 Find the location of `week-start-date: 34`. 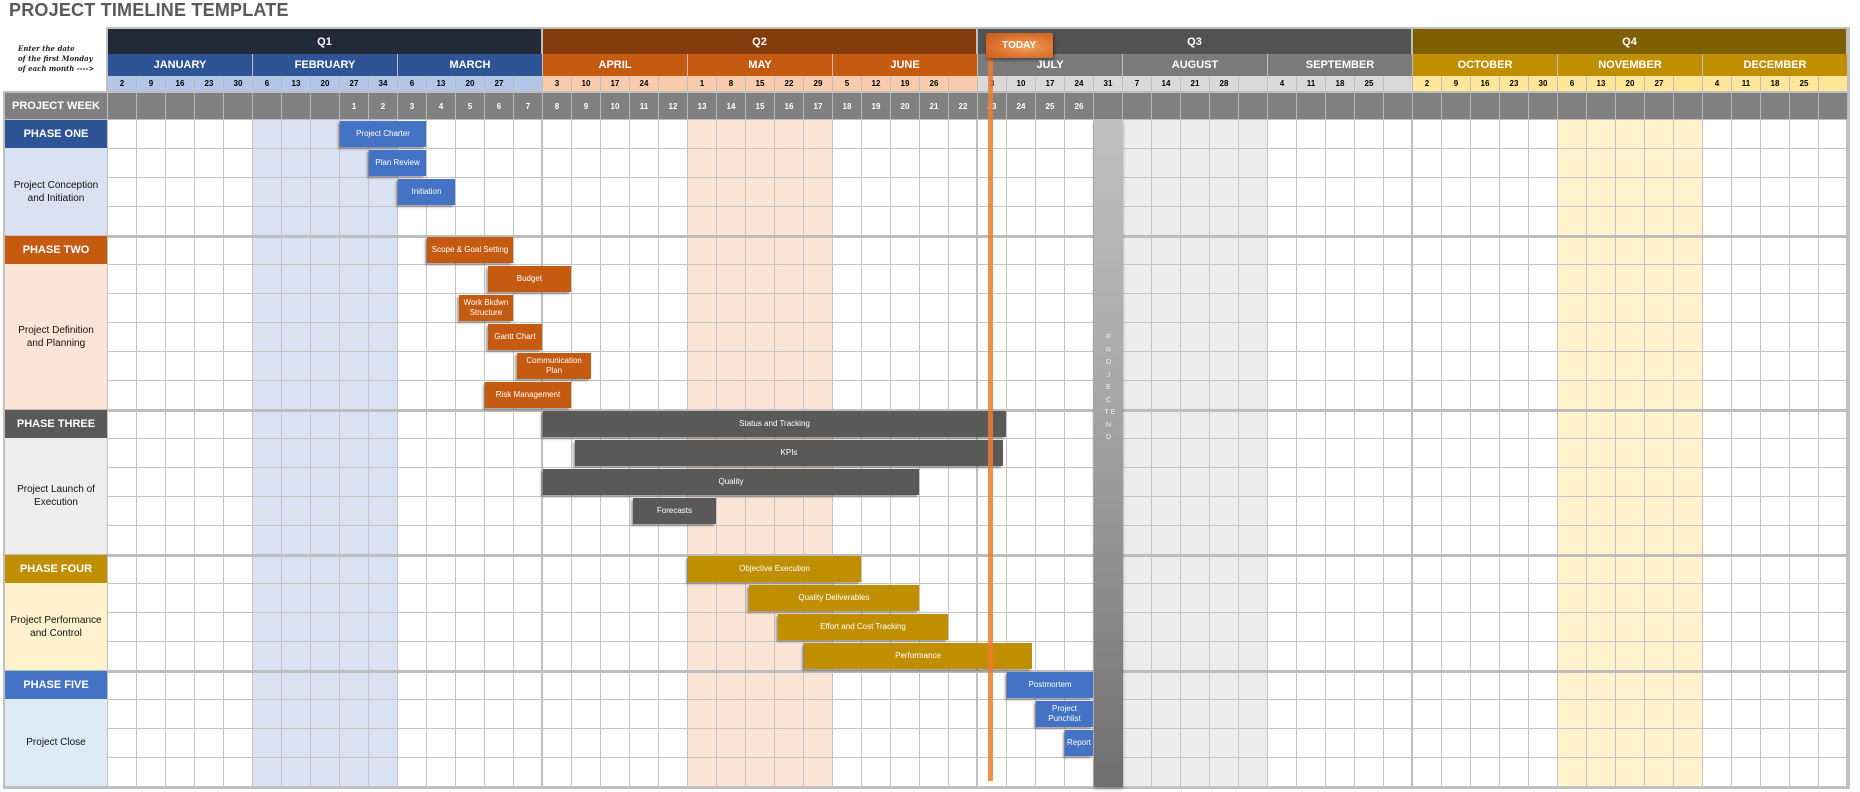

week-start-date: 34 is located at coordinates (383, 83).